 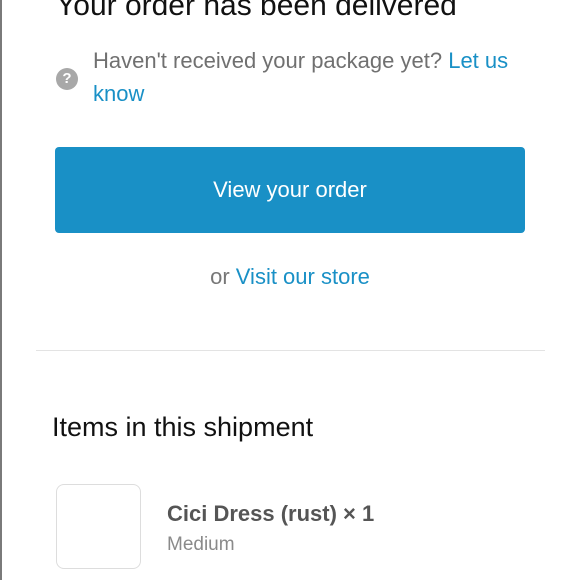 I want to click on section-divider, so click(x=290, y=350).